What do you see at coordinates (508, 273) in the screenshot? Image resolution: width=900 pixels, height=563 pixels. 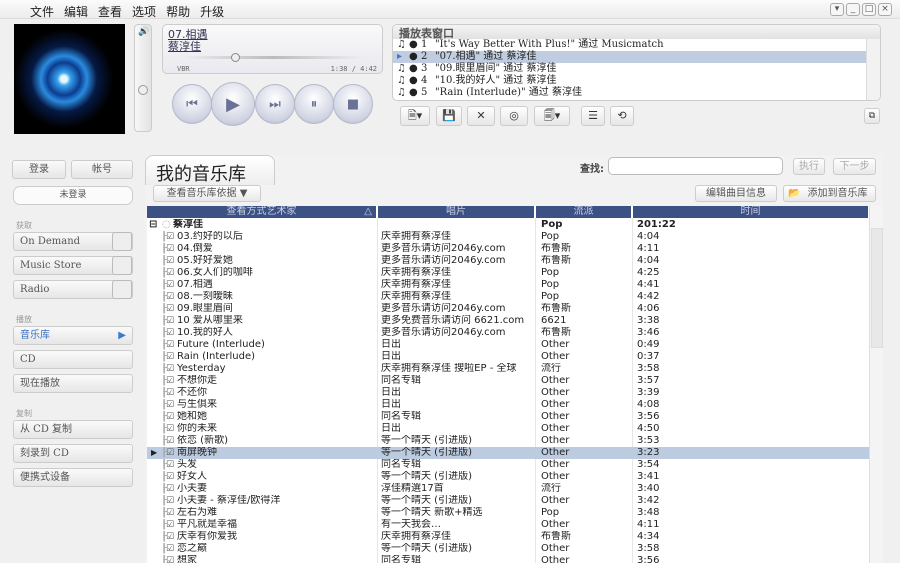 I see `table-row: ┠ ☑ 06.女人们的咖啡 庆幸拥有蔡淳佳 Pop 4:25` at bounding box center [508, 273].